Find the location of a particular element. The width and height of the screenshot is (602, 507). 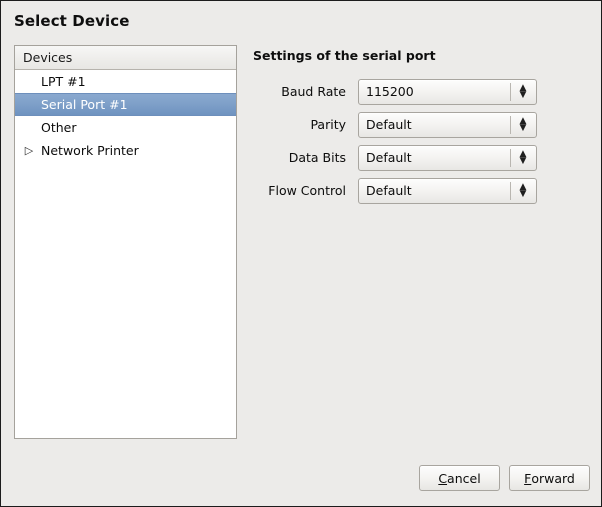

flow-control-value: Default is located at coordinates (389, 190).